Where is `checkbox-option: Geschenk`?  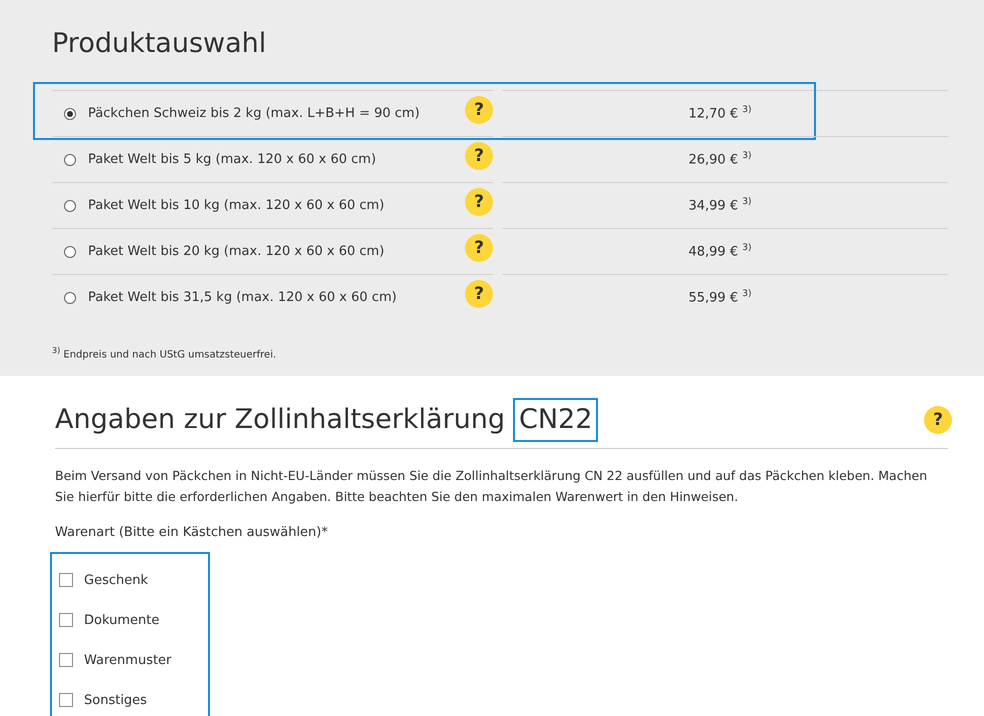 checkbox-option: Geschenk is located at coordinates (133, 580).